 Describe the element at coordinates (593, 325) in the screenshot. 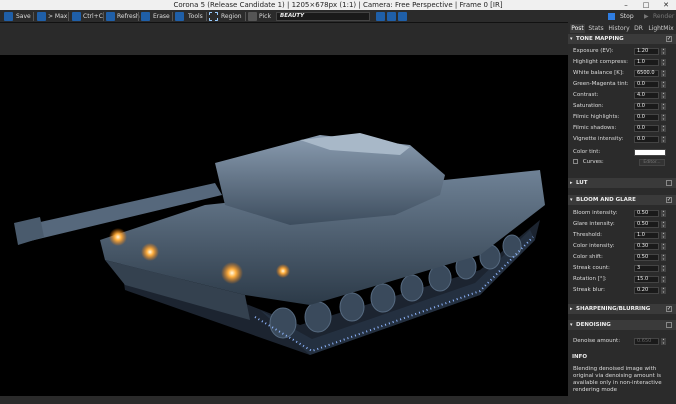

I see `section-title: DENOISING` at that location.